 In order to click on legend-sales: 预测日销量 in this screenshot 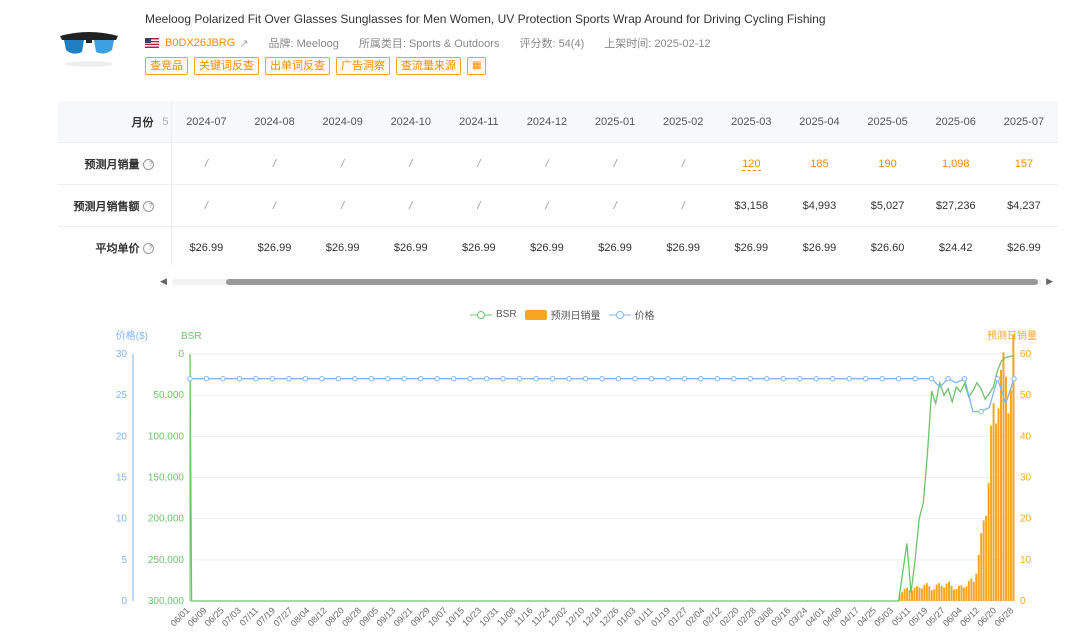, I will do `click(562, 314)`.